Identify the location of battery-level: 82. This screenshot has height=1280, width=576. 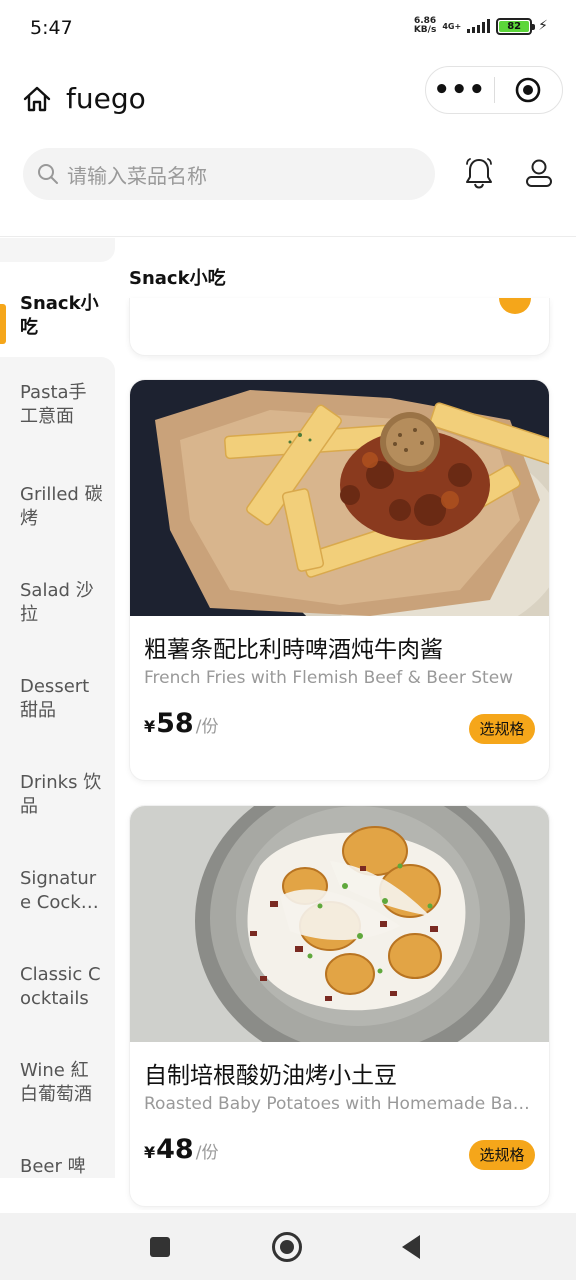
(514, 26).